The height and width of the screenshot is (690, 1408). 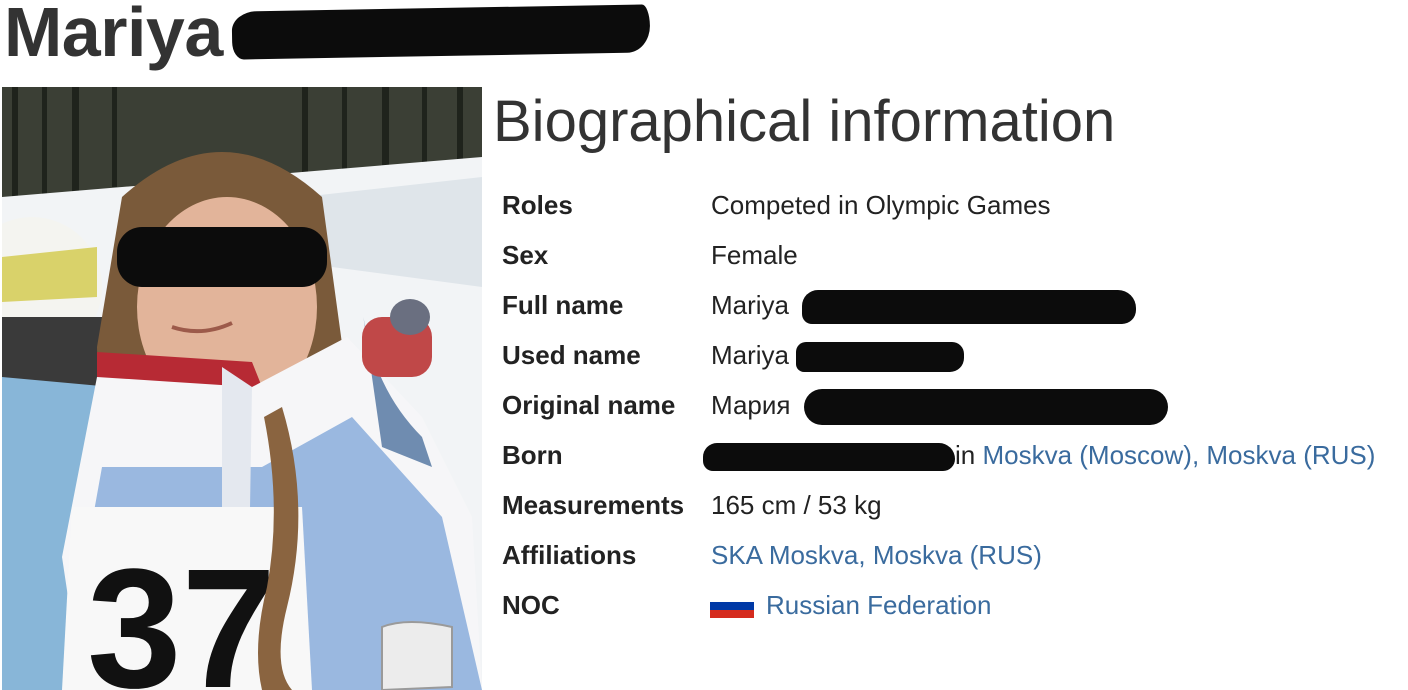 What do you see at coordinates (796, 505) in the screenshot?
I see `bio-value: 165 cm / 53 kg` at bounding box center [796, 505].